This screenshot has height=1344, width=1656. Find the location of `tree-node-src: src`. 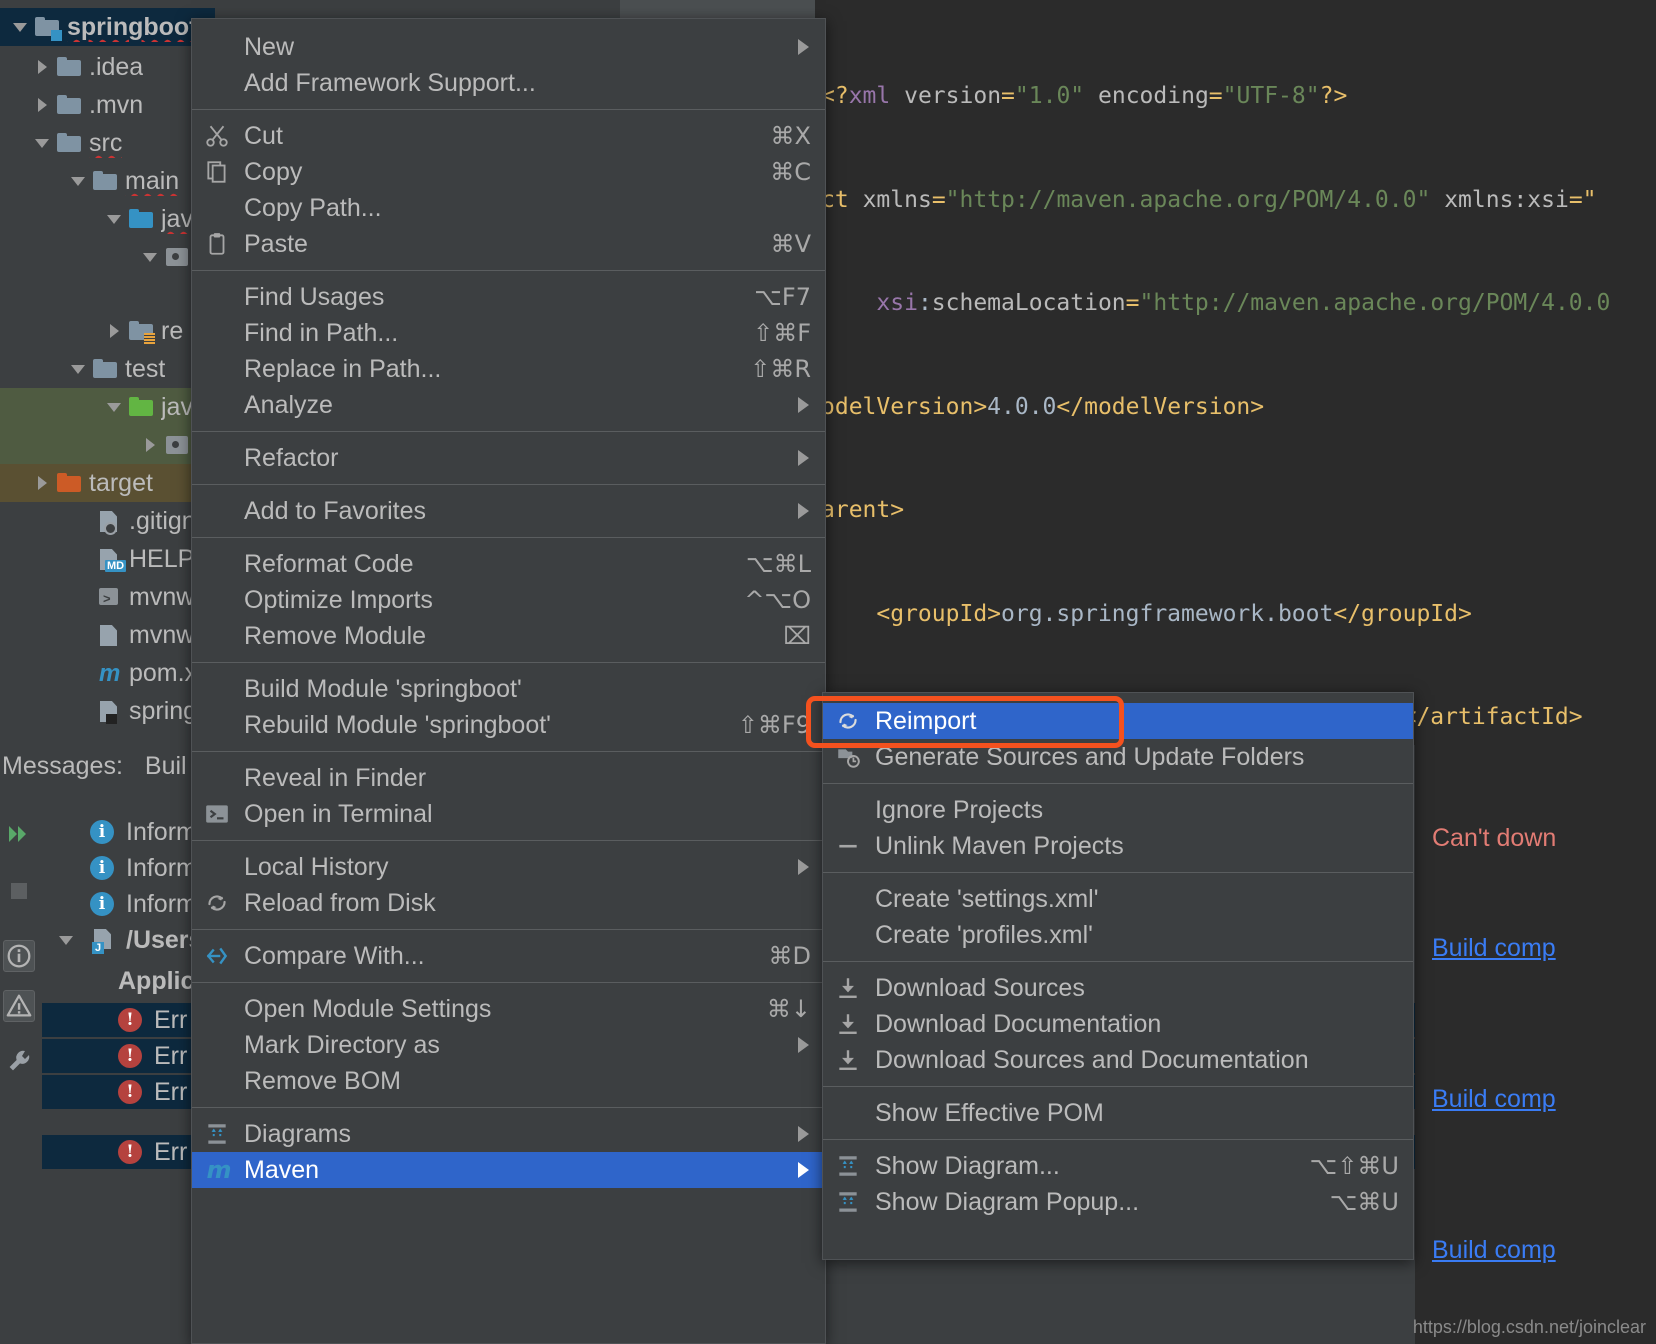

tree-node-src: src is located at coordinates (107, 143).